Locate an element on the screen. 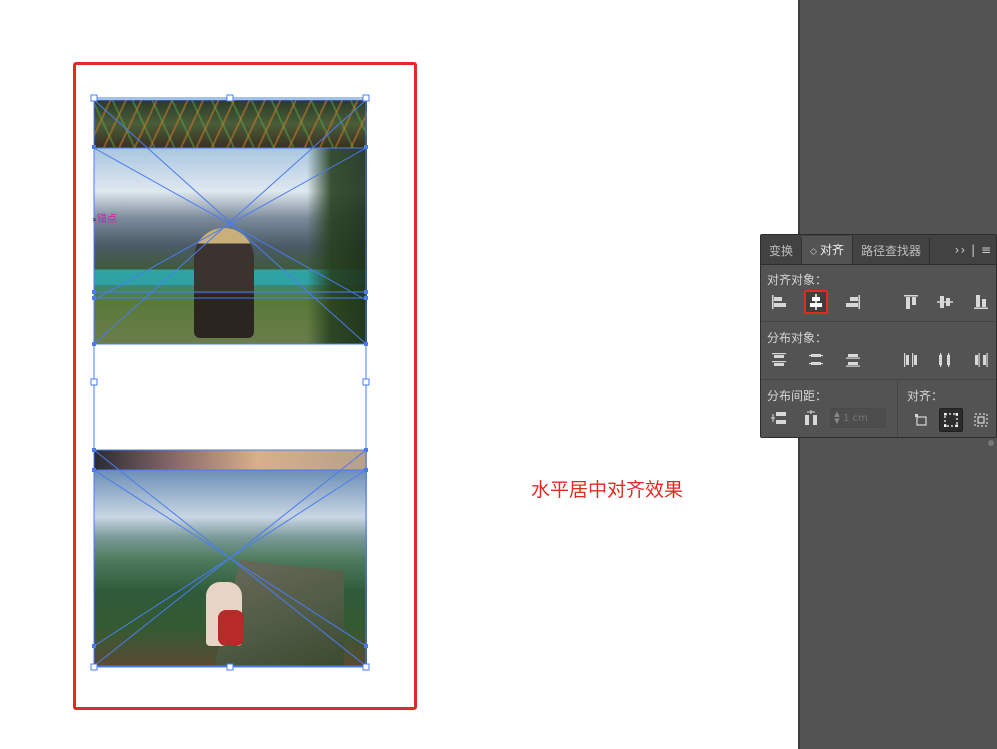 This screenshot has width=997, height=749. image-mountain-lake is located at coordinates (230, 246).